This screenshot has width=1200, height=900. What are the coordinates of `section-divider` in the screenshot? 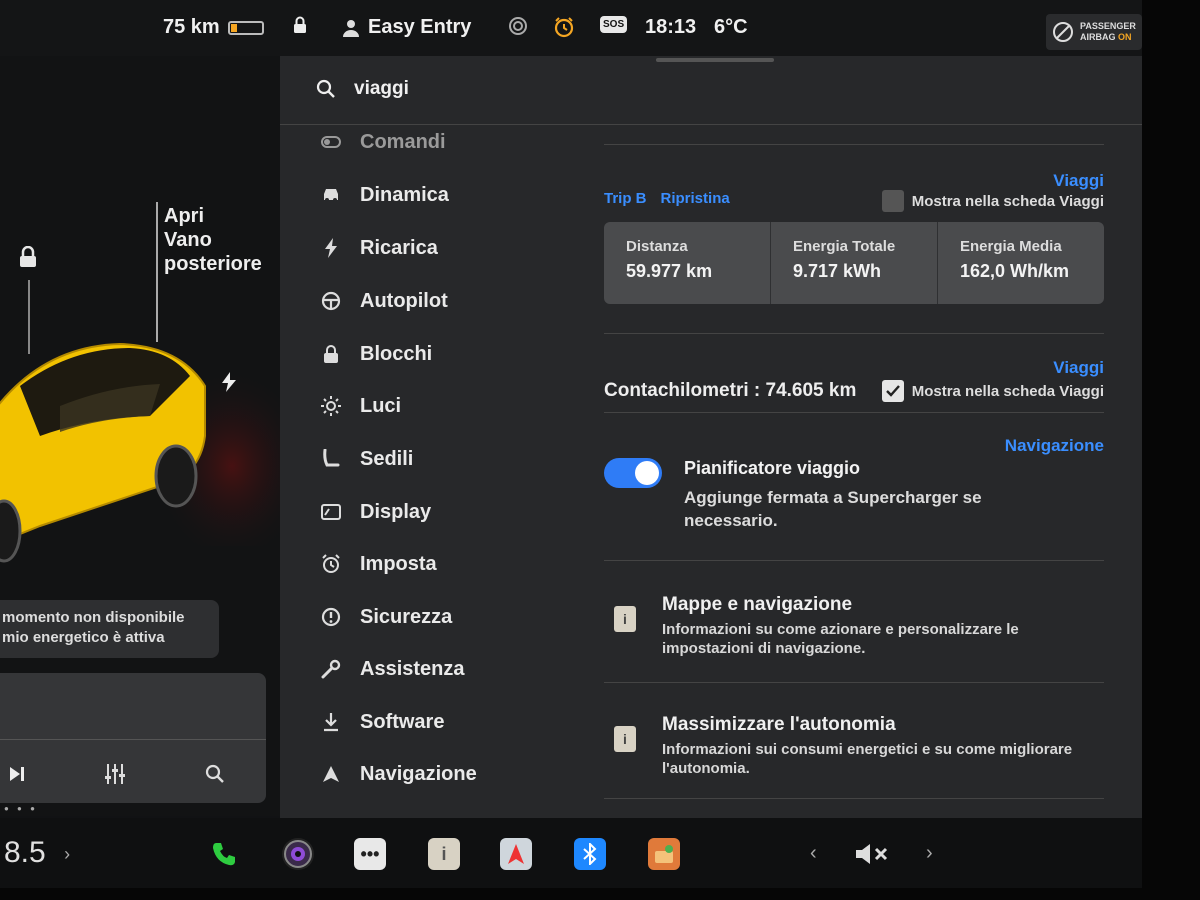 It's located at (854, 333).